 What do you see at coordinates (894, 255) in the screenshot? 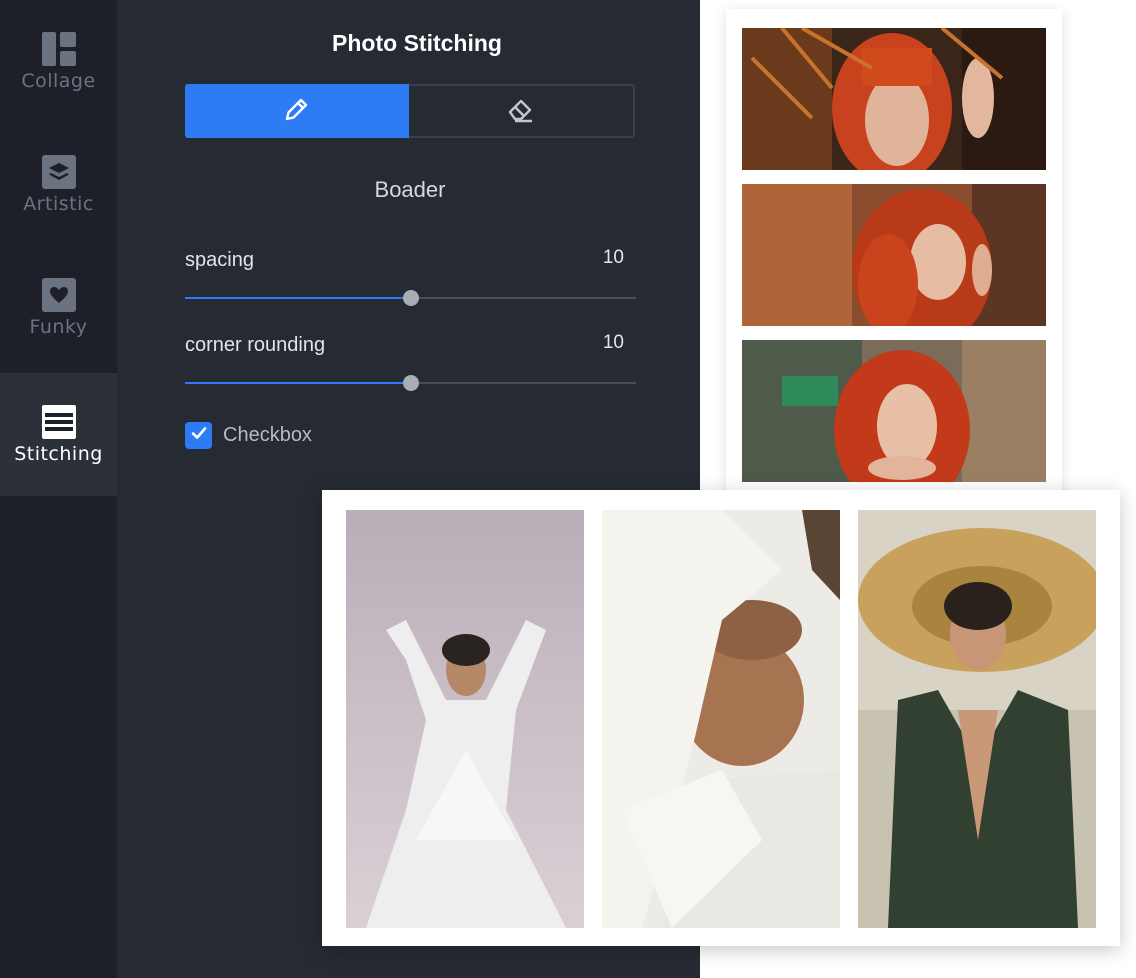
I see `photo-red-hair-profile` at bounding box center [894, 255].